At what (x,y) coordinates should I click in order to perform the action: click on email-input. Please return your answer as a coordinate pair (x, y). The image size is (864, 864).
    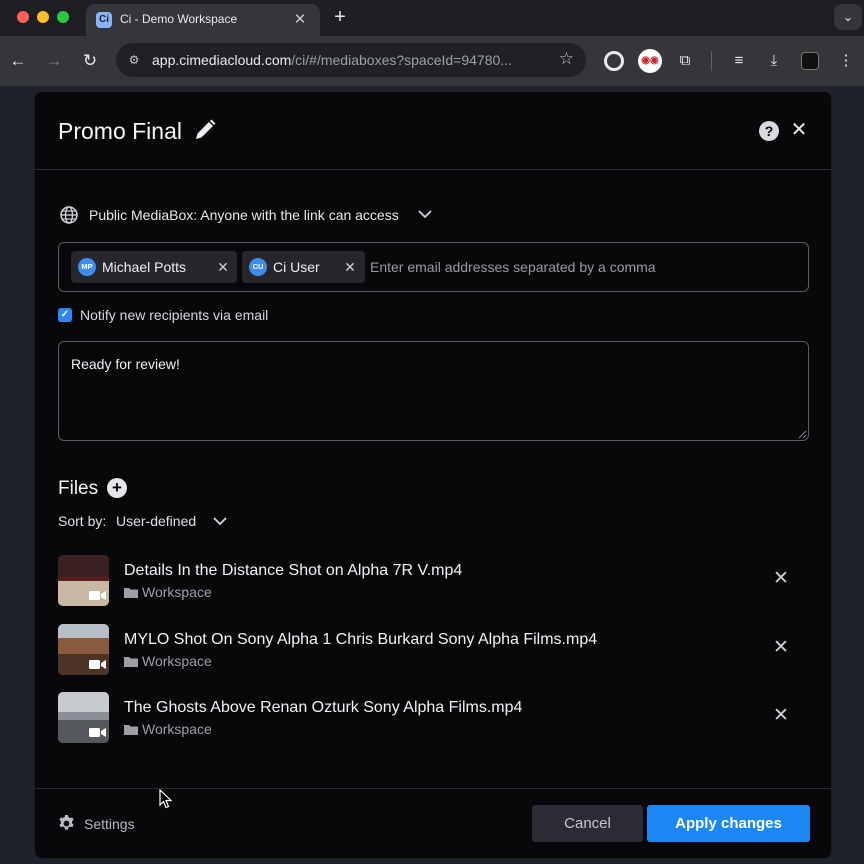
    Looking at the image, I should click on (580, 267).